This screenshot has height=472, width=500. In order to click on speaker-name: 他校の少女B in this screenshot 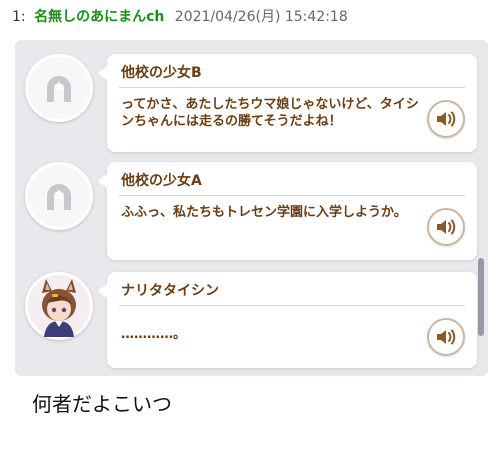, I will do `click(161, 73)`.